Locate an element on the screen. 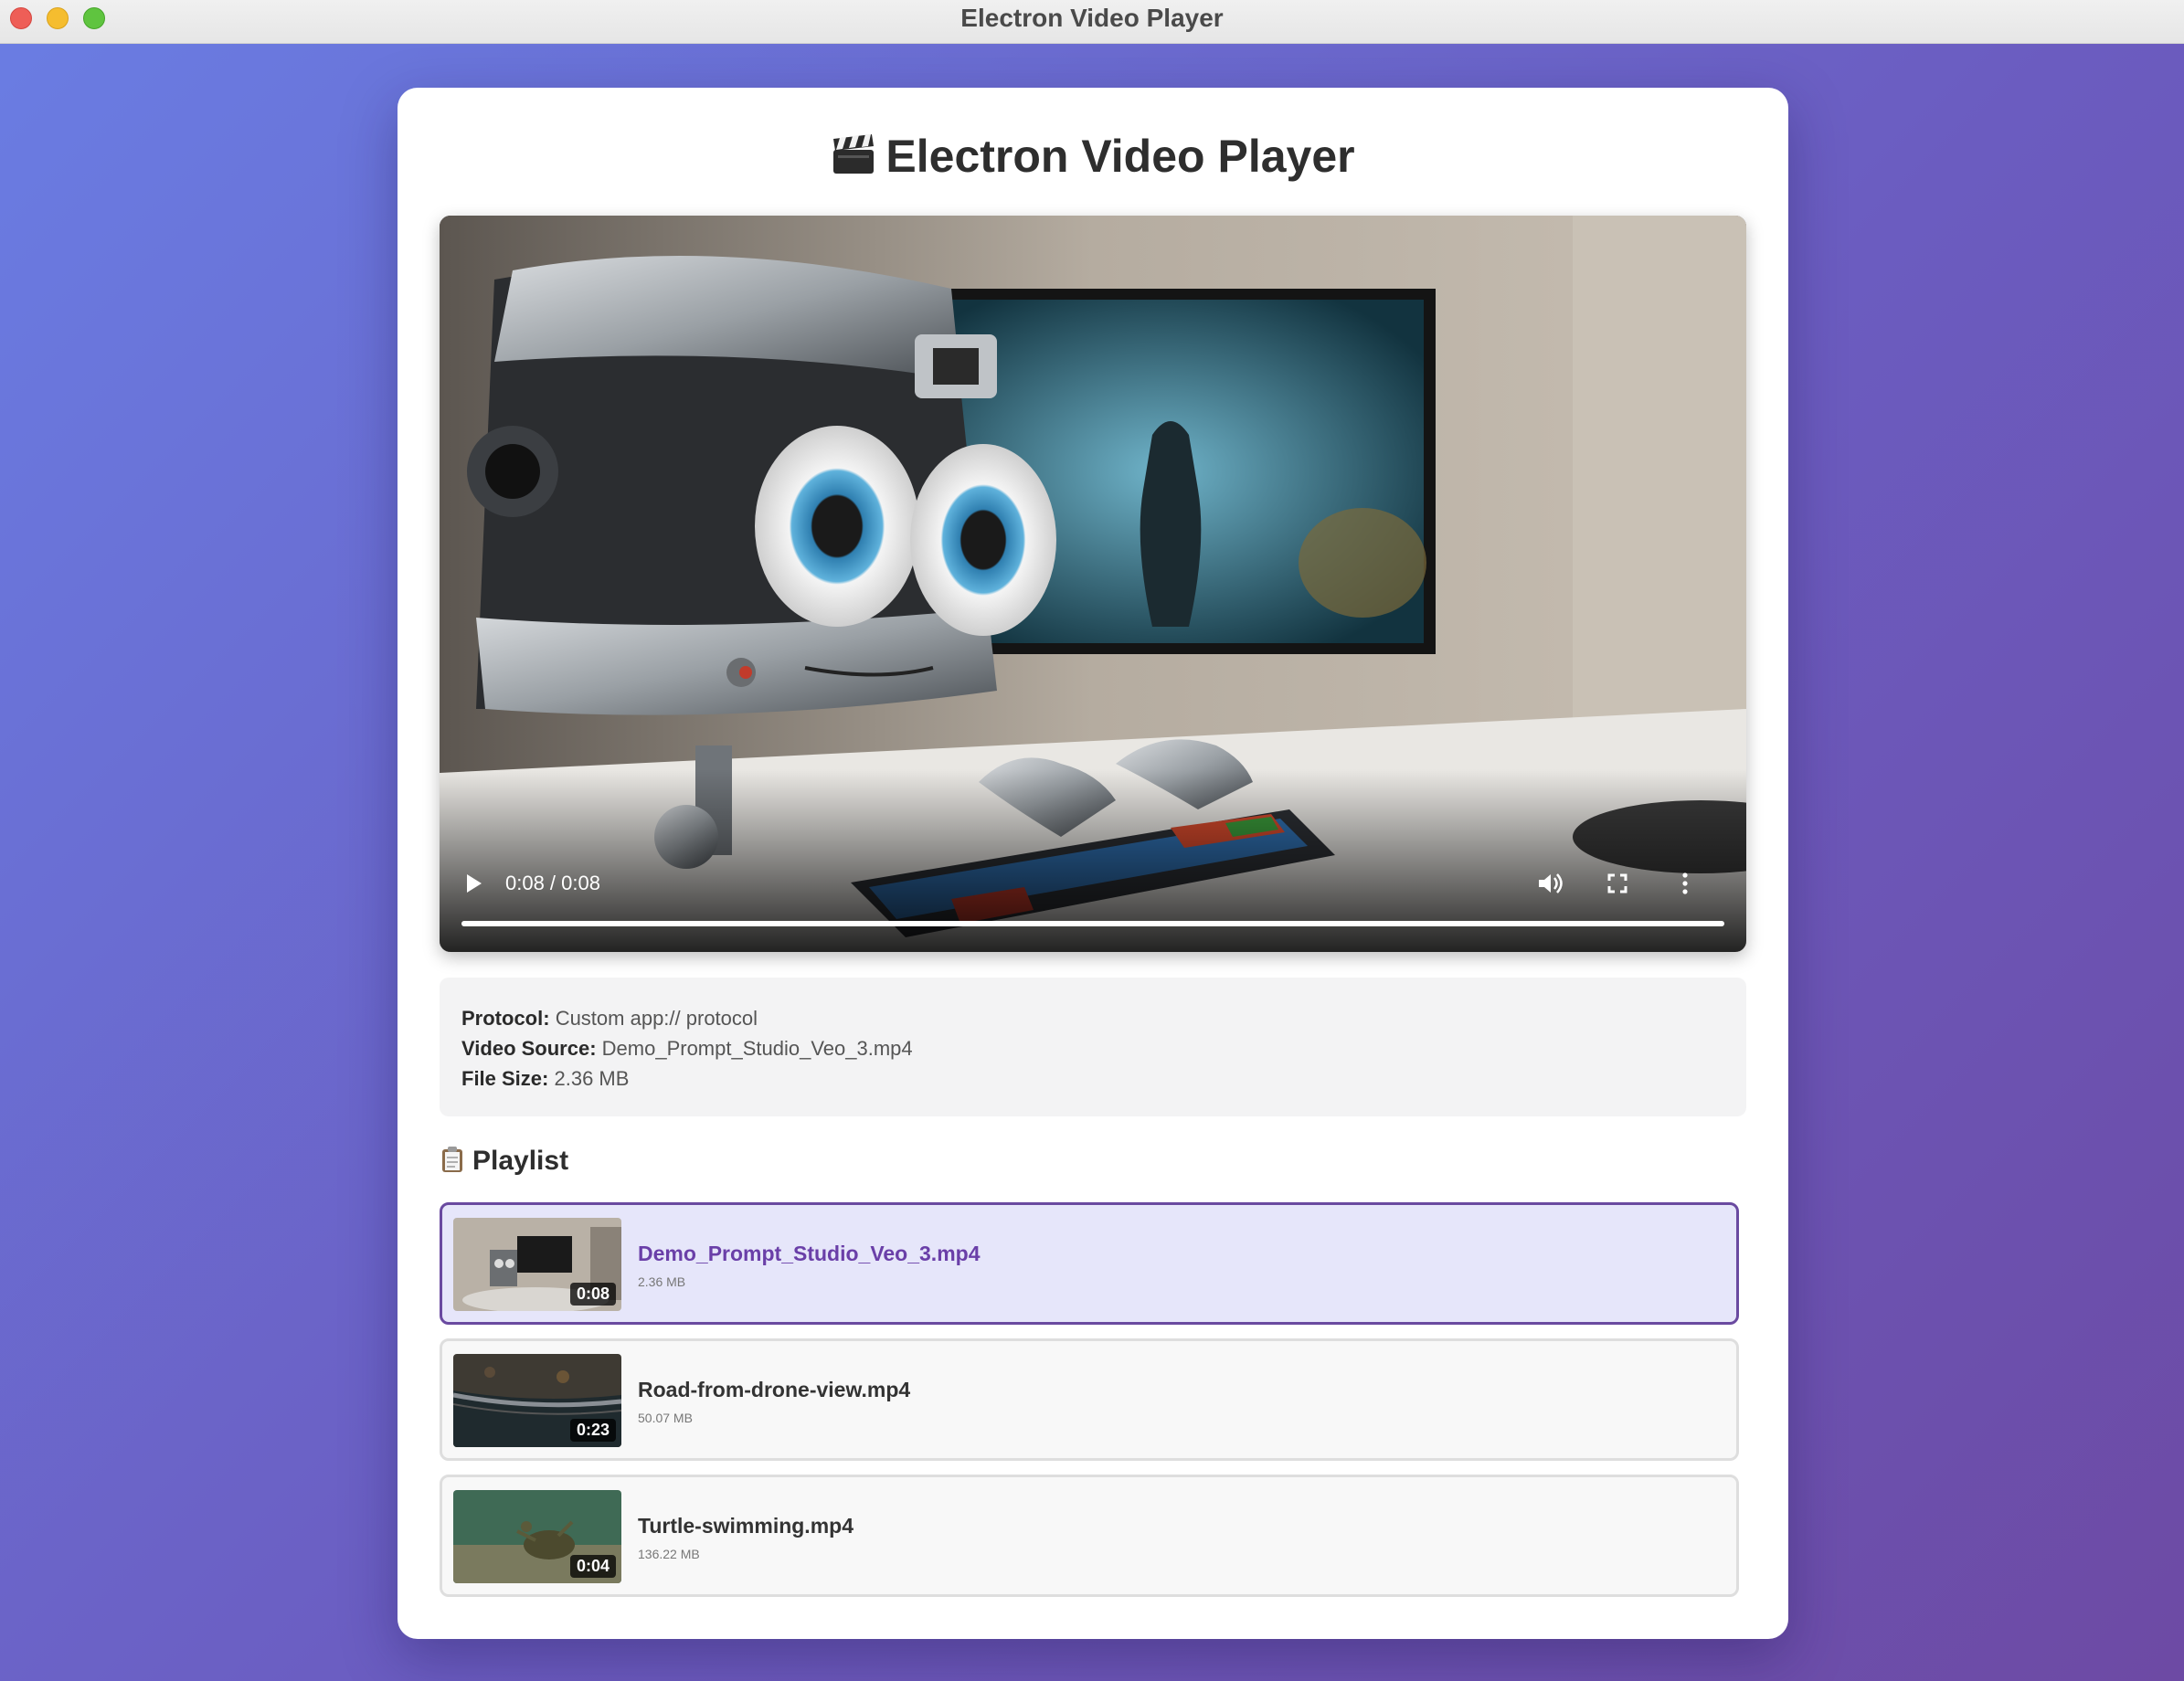 The image size is (2184, 1681). volume-icon is located at coordinates (1550, 884).